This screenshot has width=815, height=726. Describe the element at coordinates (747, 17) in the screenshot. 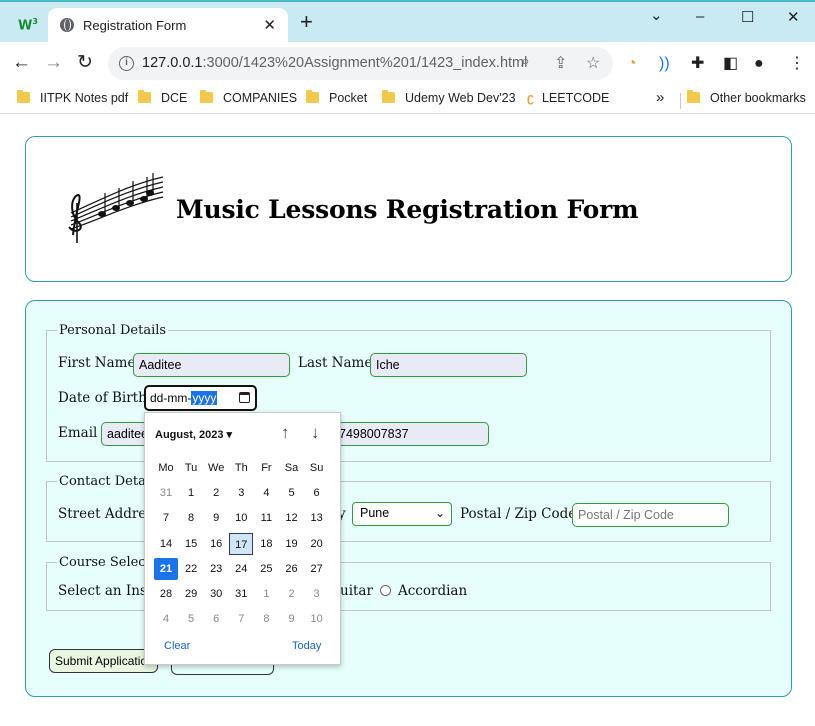

I see `maximize-button: ☐` at that location.